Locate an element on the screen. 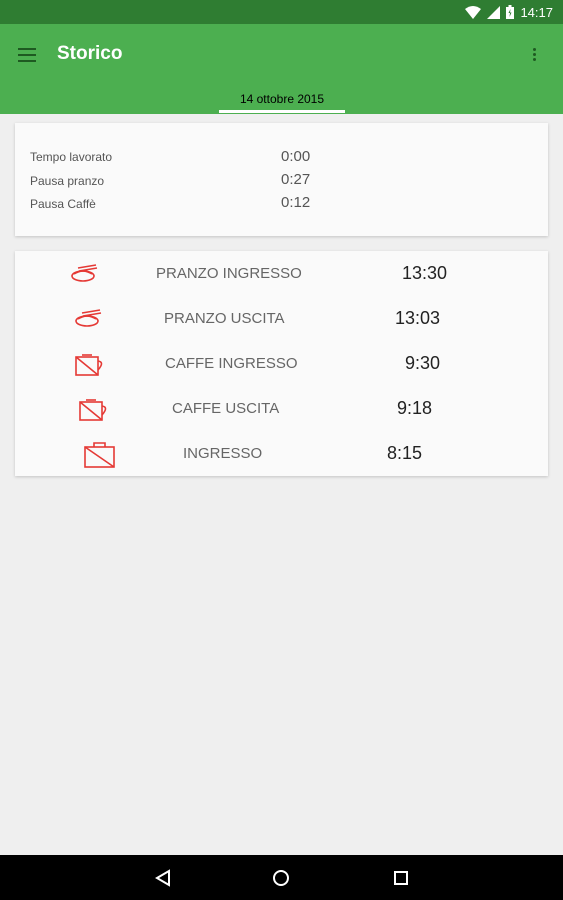 This screenshot has height=900, width=563. clock-time: 14:17 is located at coordinates (536, 12).